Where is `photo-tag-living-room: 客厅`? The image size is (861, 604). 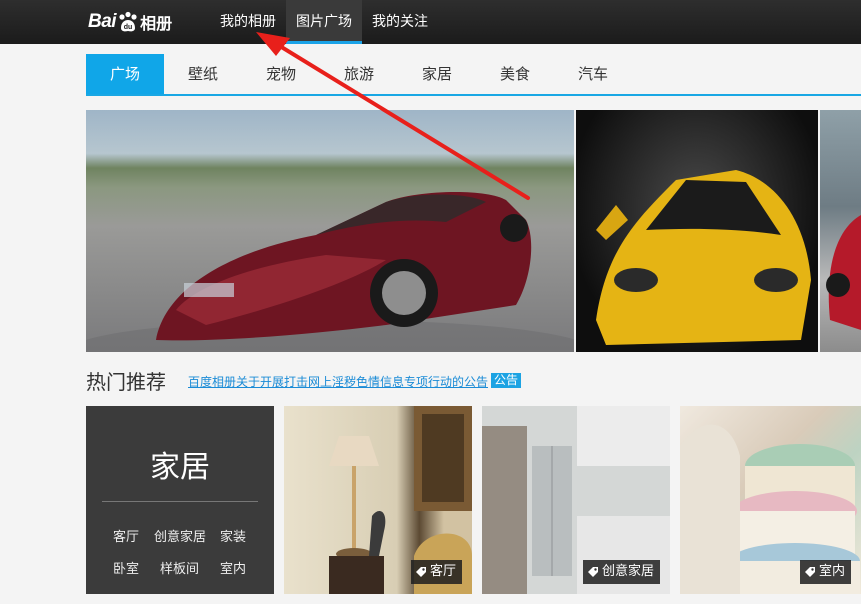 photo-tag-living-room: 客厅 is located at coordinates (436, 572).